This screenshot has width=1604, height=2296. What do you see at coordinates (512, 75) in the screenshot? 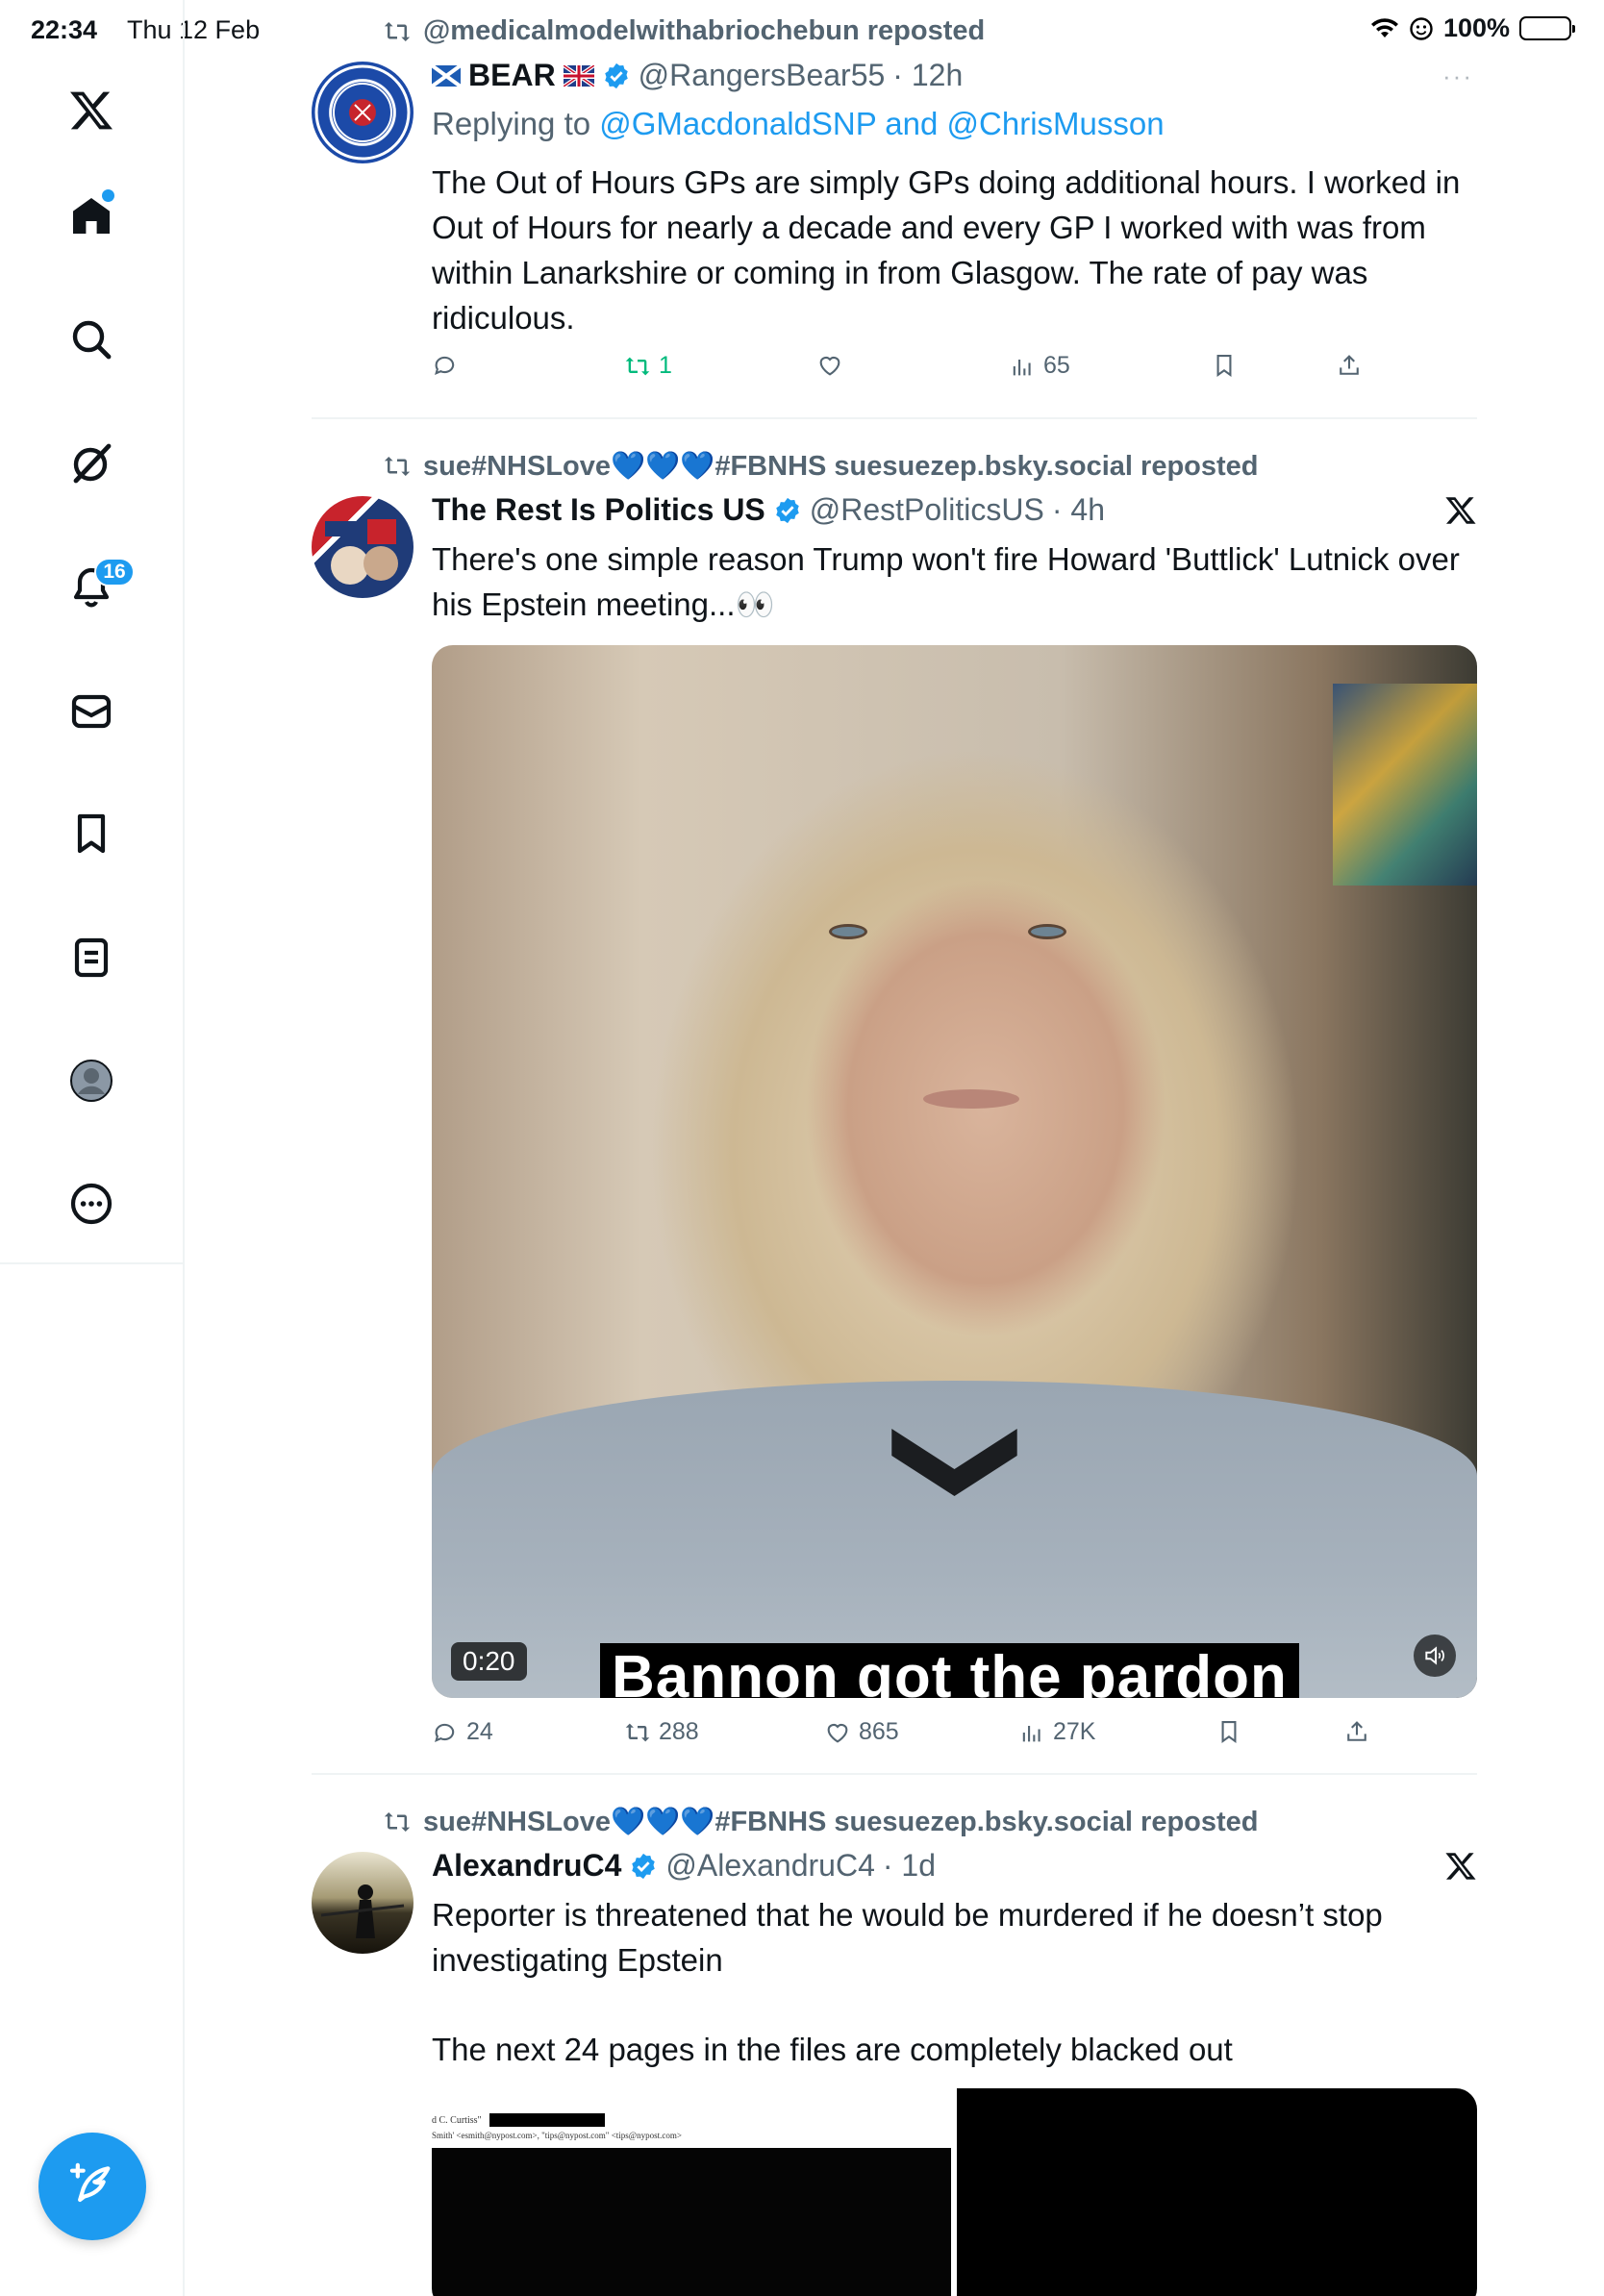
I see `author-name: BEAR` at bounding box center [512, 75].